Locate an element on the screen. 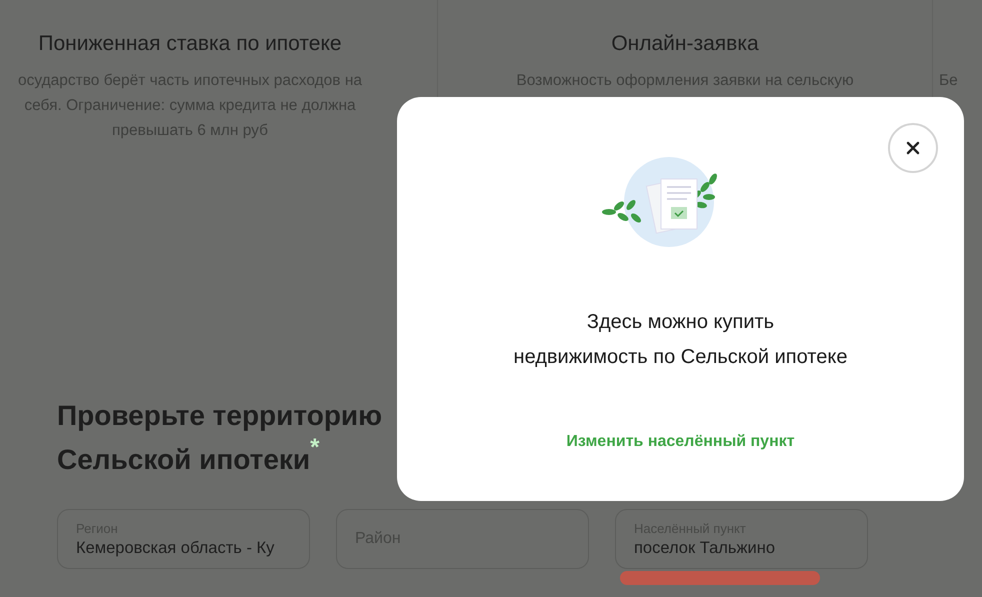  field-value: Кемеровская область - Ку is located at coordinates (176, 548).